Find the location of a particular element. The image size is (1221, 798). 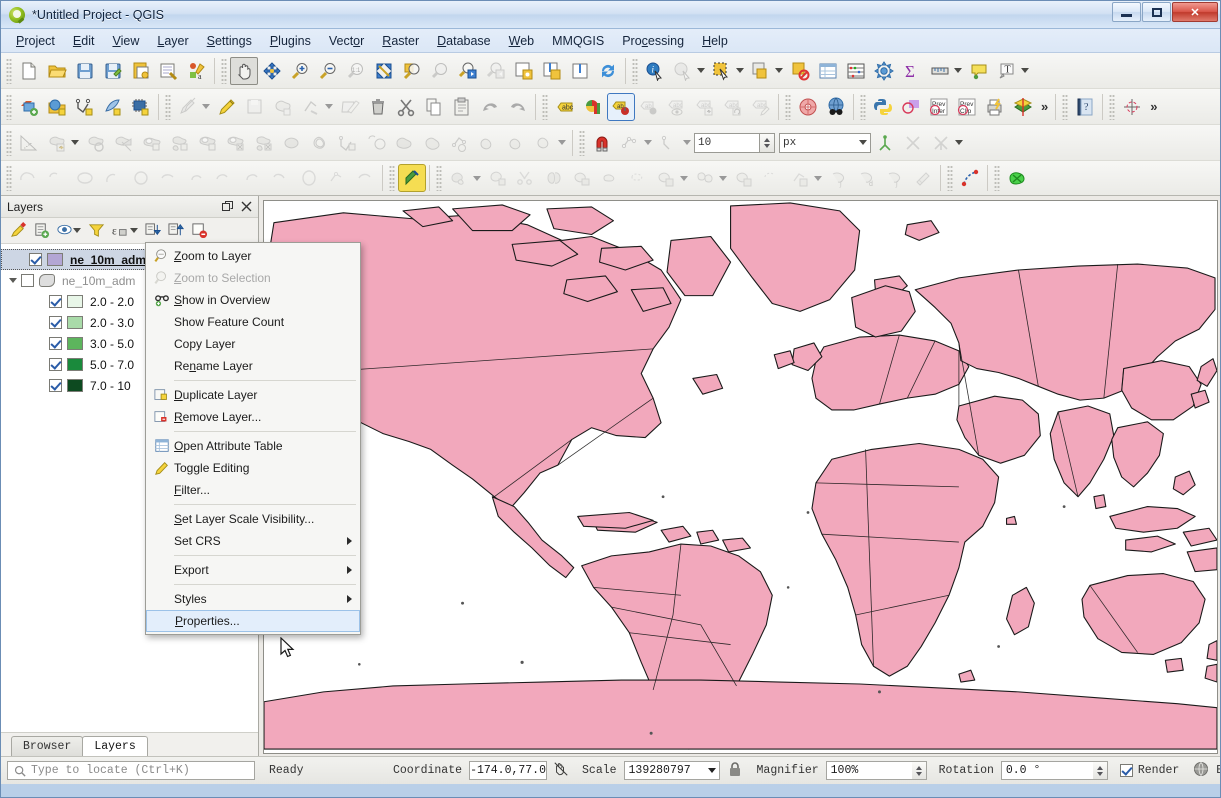

change-label-button: abc is located at coordinates (761, 107).